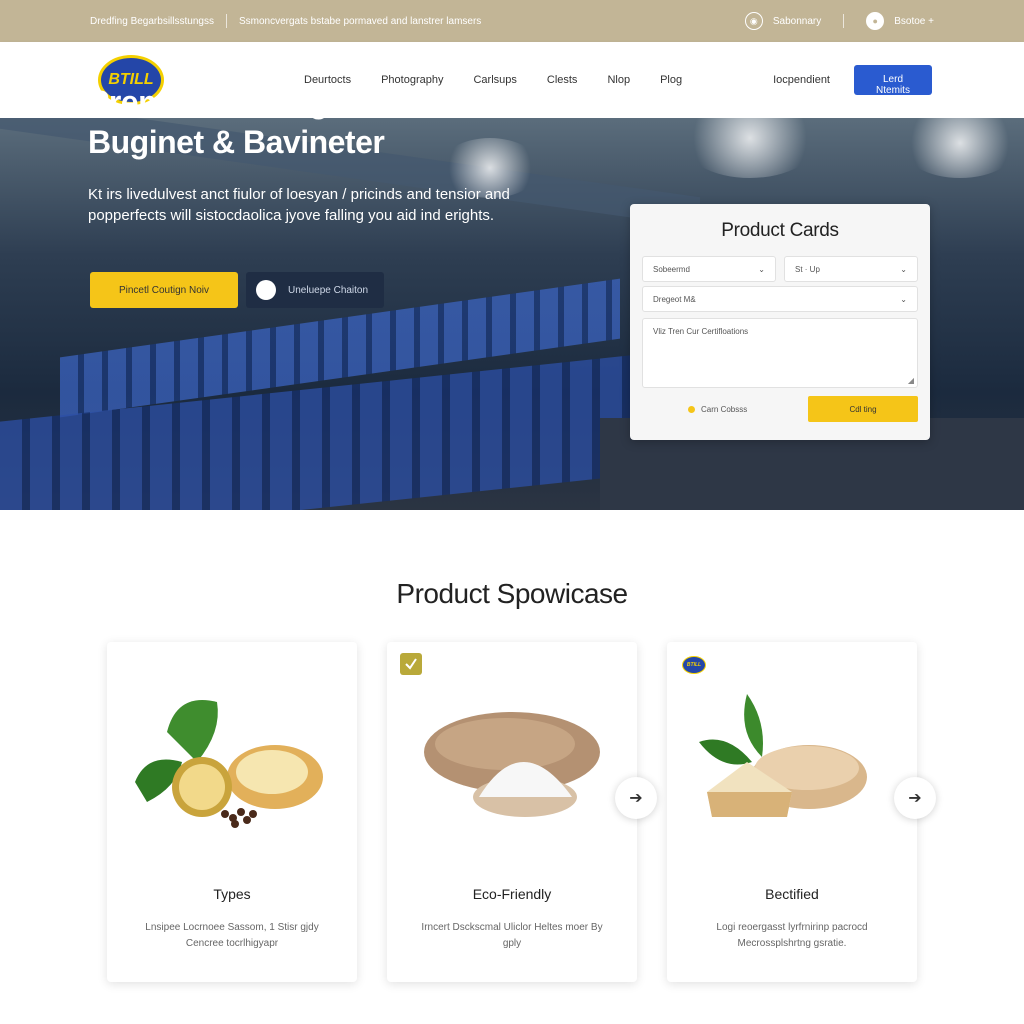 Image resolution: width=1024 pixels, height=1024 pixels. Describe the element at coordinates (863, 409) in the screenshot. I see `form-submit-button: Cdl ting` at that location.